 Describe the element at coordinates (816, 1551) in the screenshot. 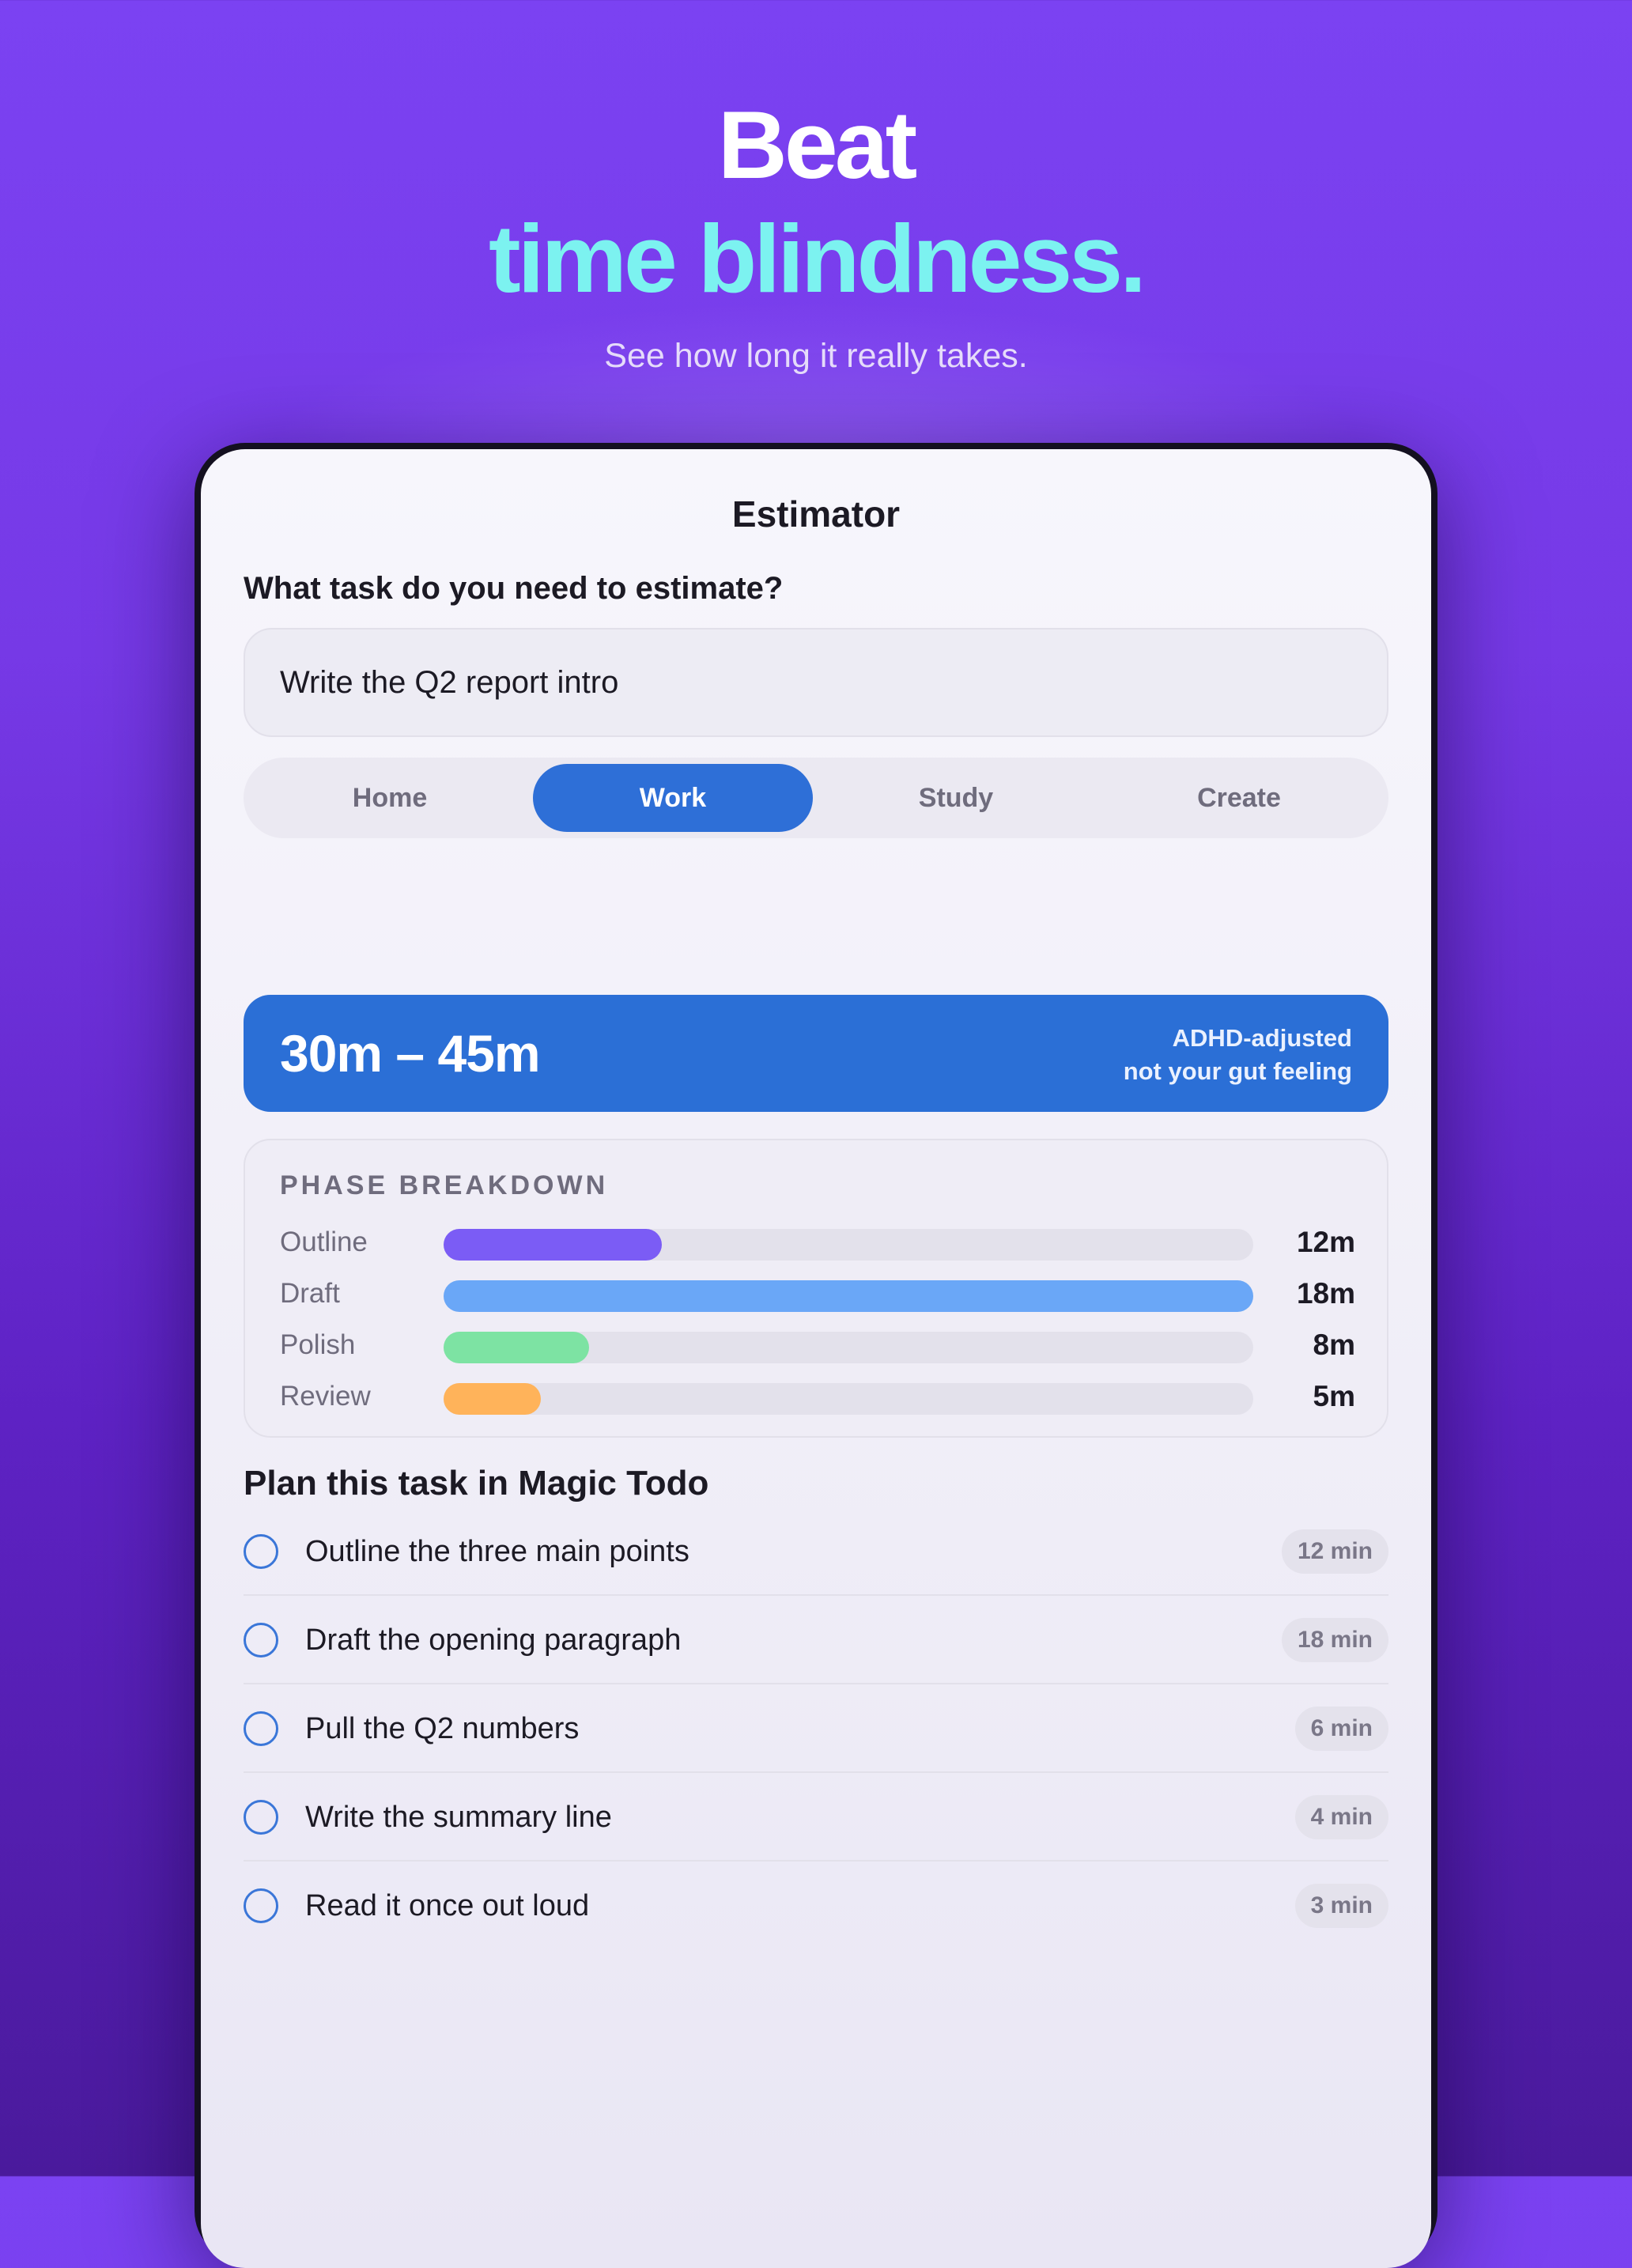

I see `todo-item: Outline the three main points 12 min` at that location.